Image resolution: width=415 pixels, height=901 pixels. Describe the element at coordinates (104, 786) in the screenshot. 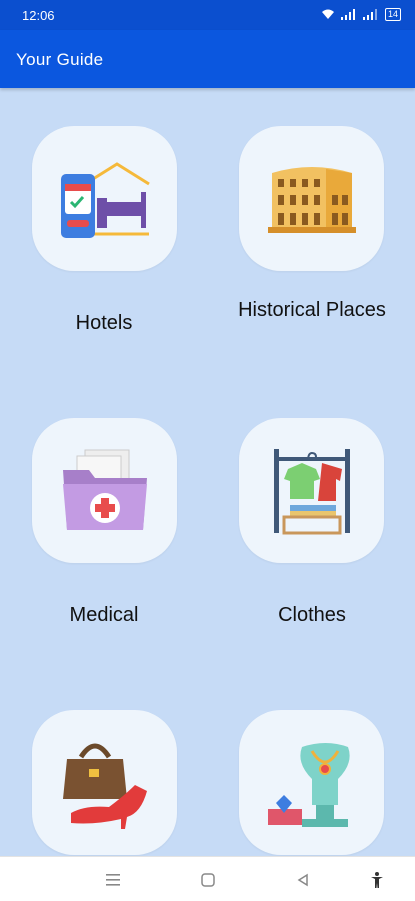

I see `bag-and-shoe-icon` at that location.